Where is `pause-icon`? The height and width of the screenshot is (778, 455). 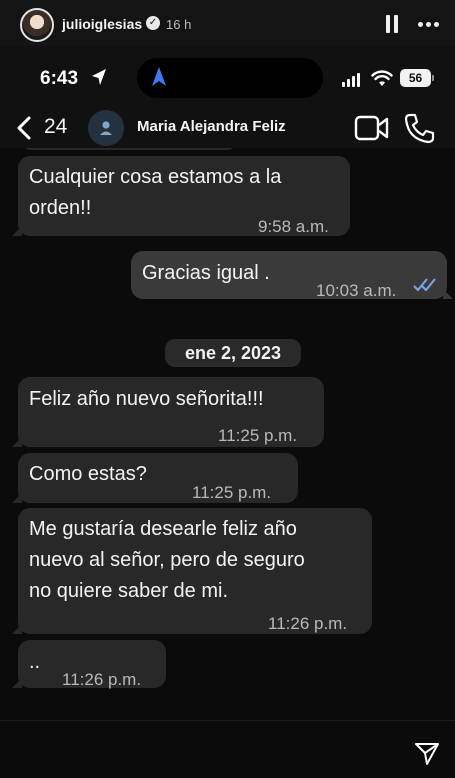 pause-icon is located at coordinates (392, 24).